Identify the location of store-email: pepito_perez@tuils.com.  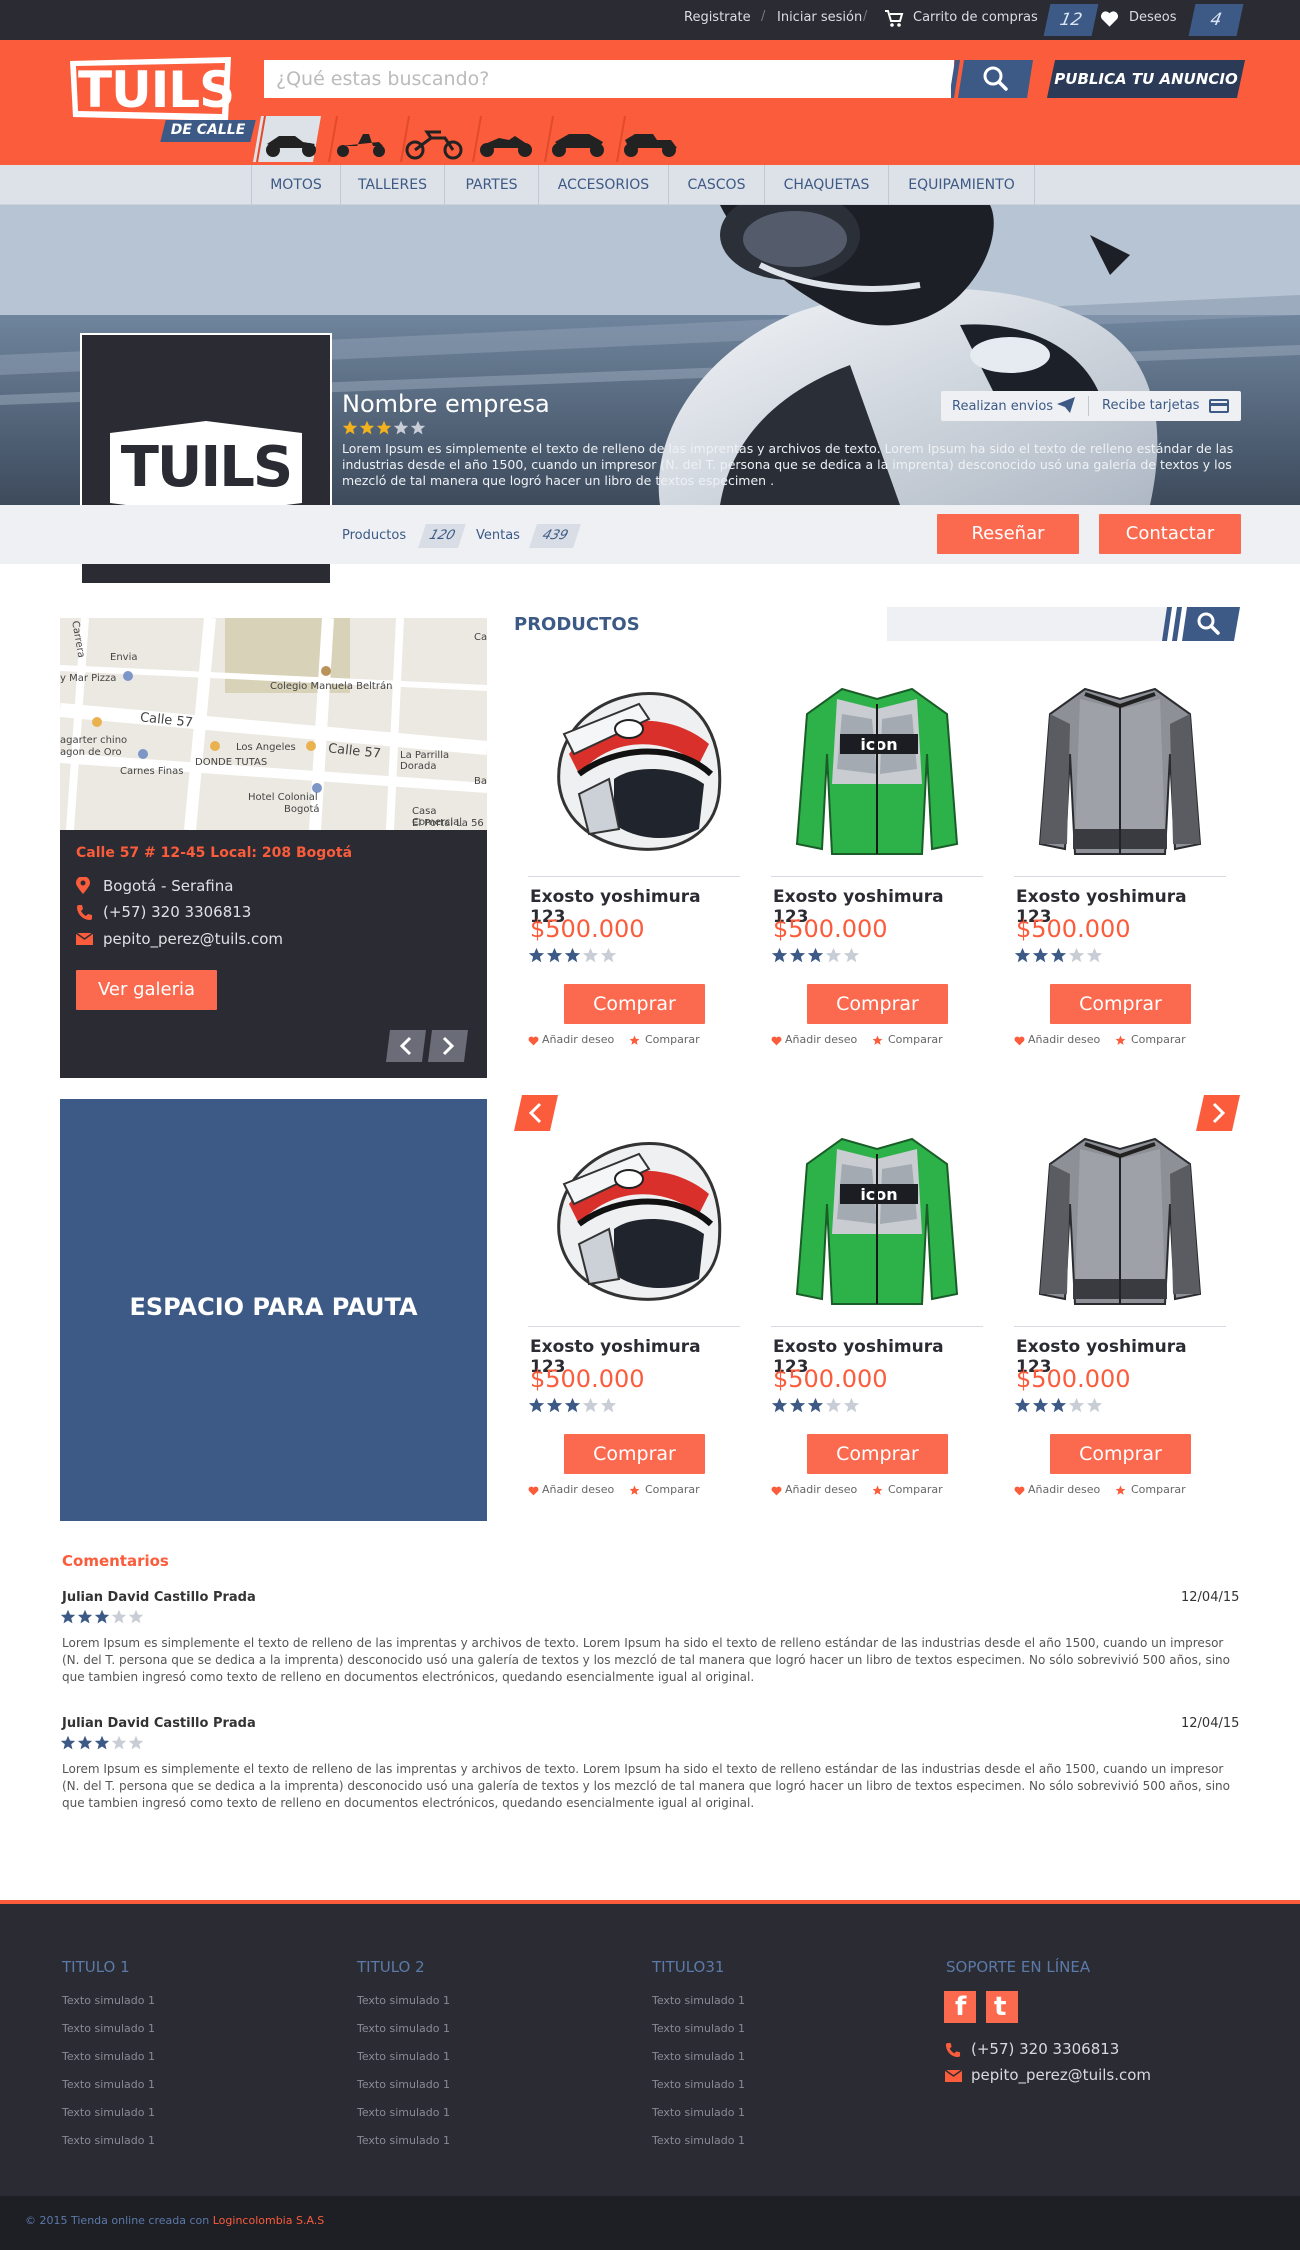
(193, 939).